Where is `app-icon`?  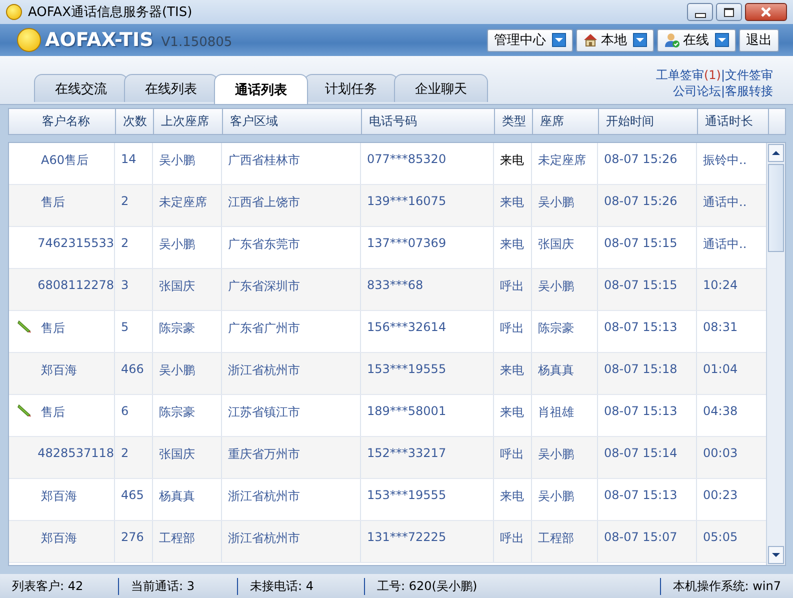
app-icon is located at coordinates (14, 12).